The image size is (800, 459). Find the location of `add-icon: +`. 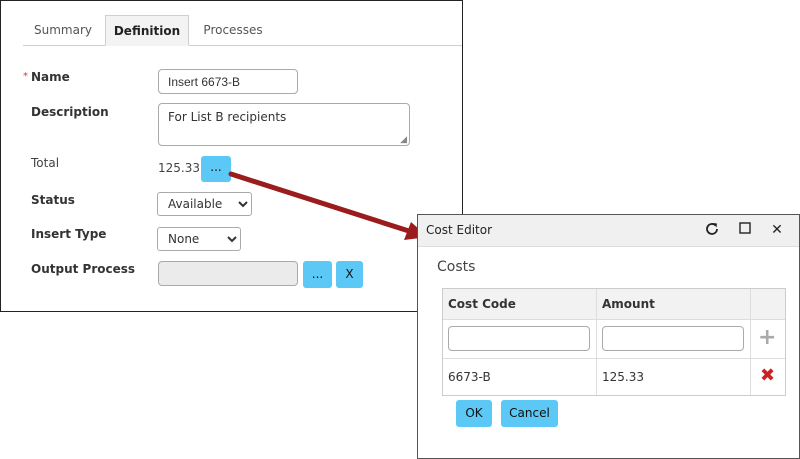

add-icon: + is located at coordinates (767, 337).